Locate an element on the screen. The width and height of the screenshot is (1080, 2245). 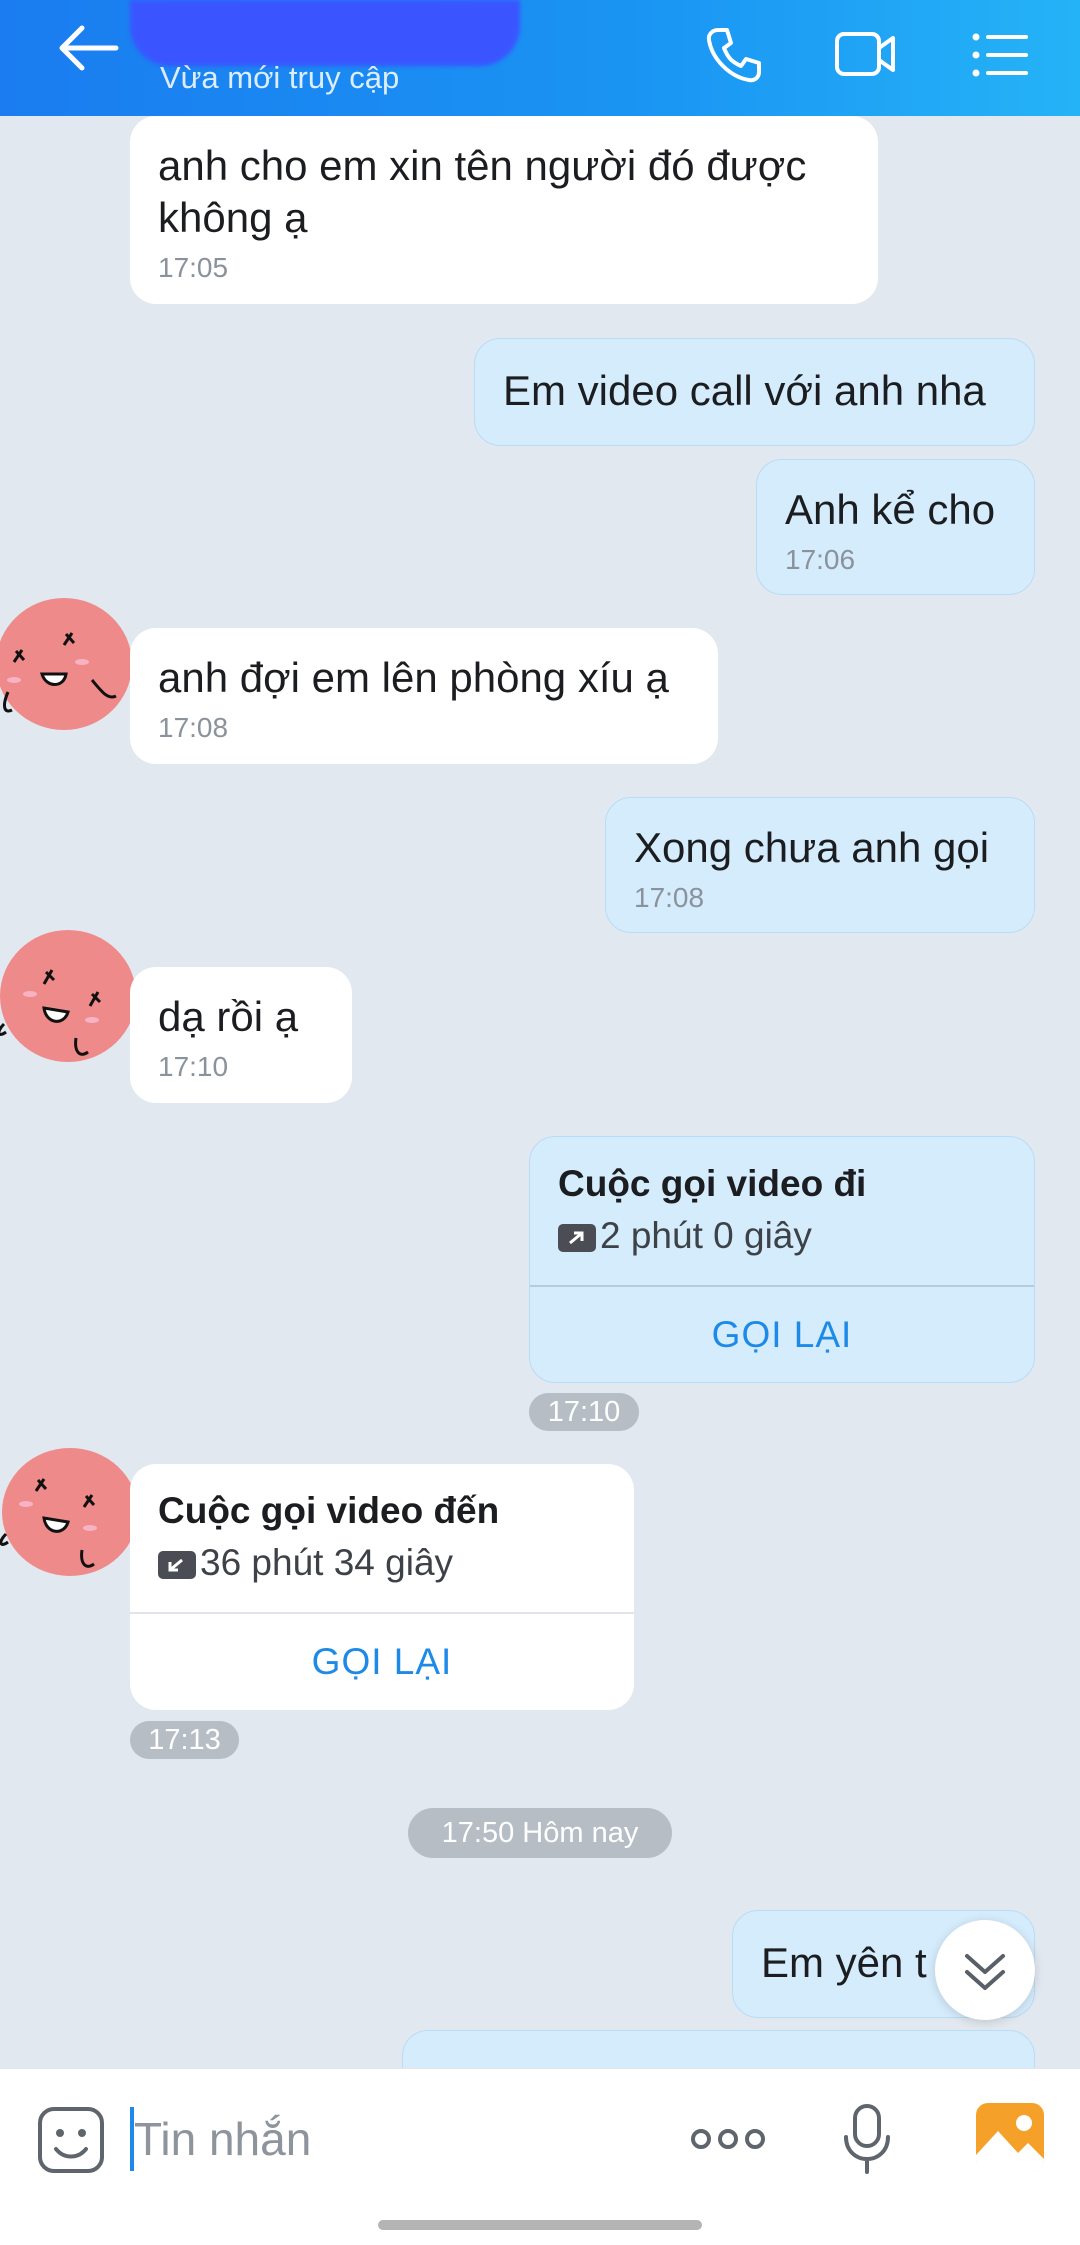
message-time-pill: 17:10 is located at coordinates (584, 1412).